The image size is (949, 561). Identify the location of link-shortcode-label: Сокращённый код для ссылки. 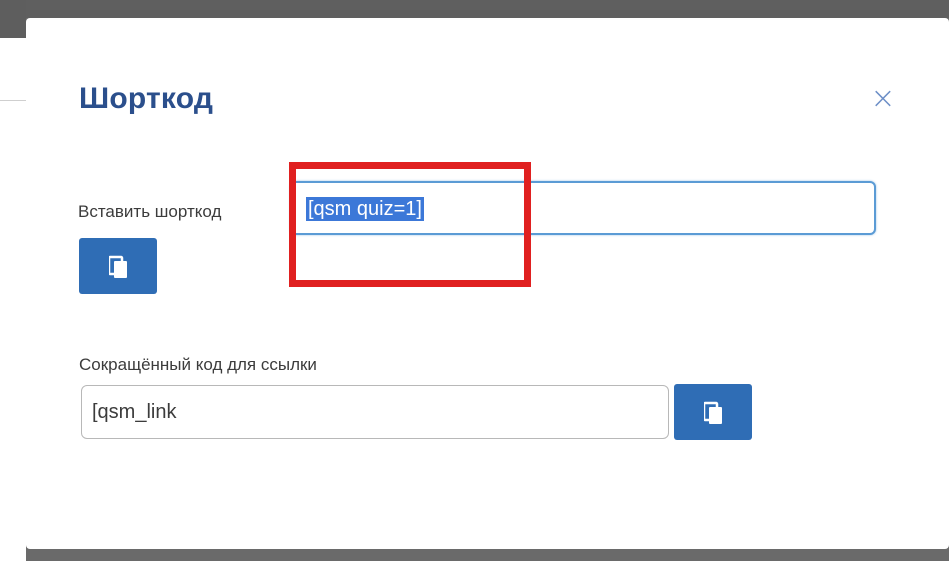
(198, 364).